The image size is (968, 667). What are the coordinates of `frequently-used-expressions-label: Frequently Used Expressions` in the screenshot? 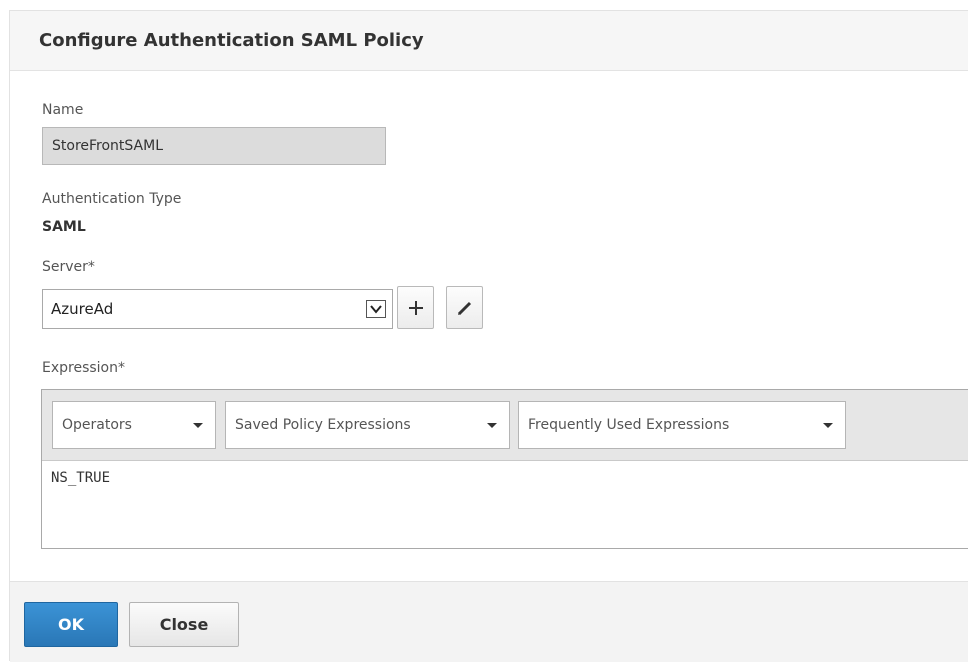 It's located at (629, 425).